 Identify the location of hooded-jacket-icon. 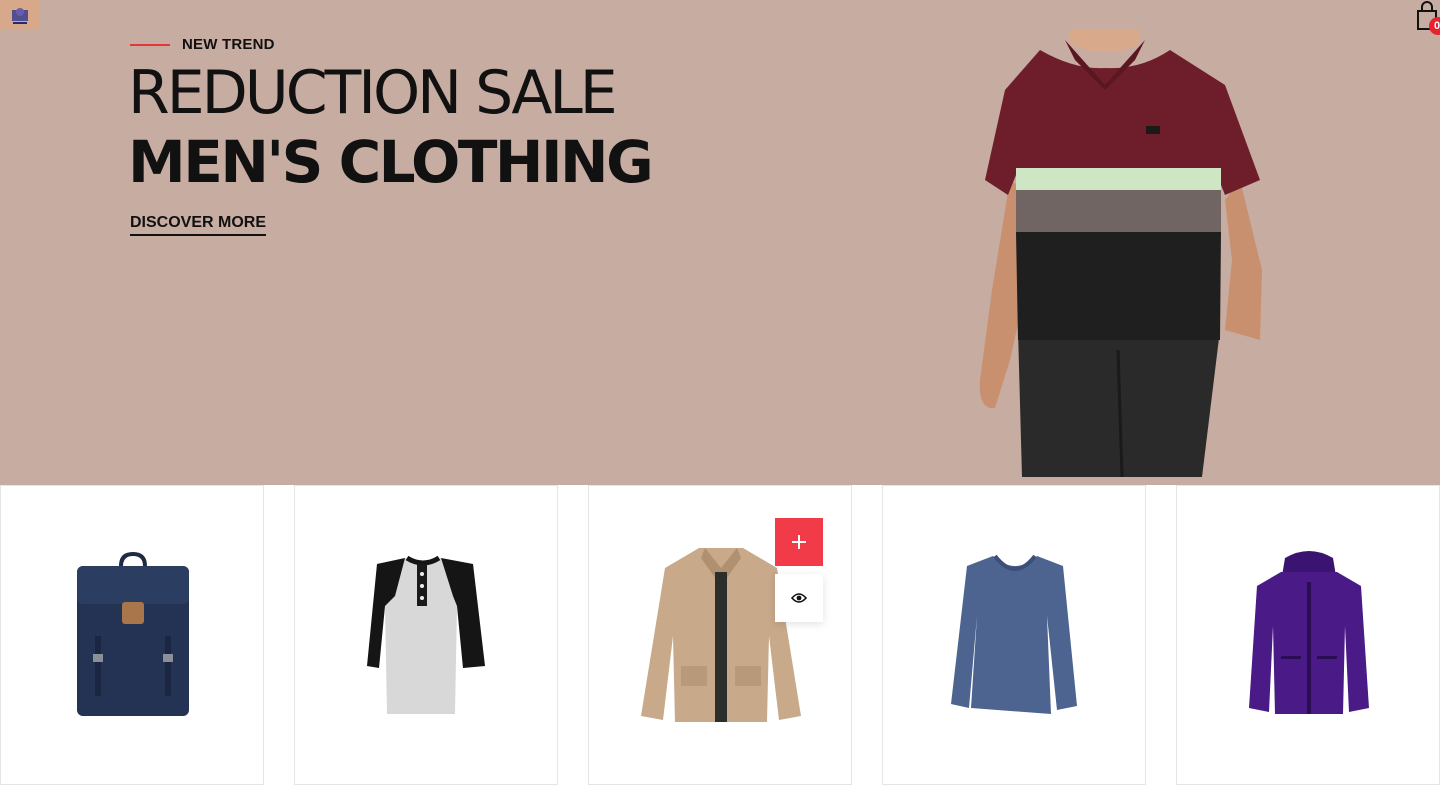
(1309, 632).